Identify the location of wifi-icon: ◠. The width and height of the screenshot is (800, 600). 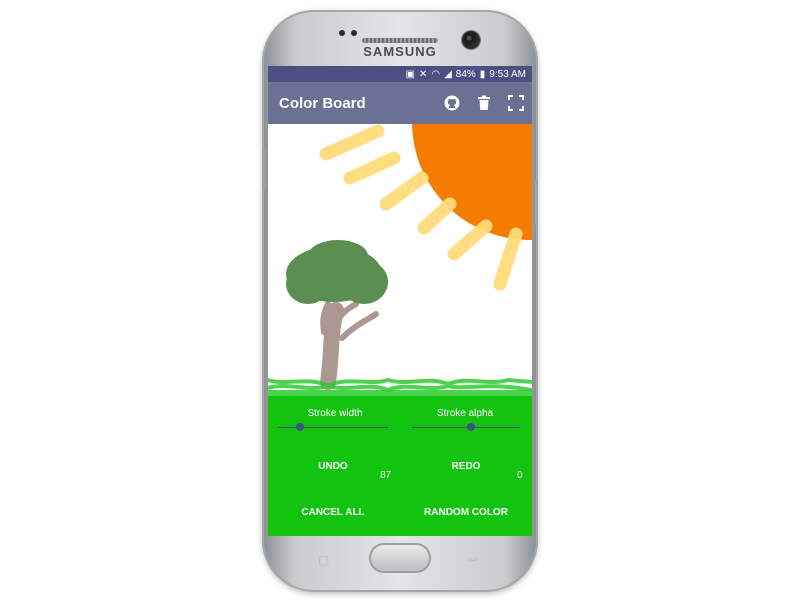
(436, 74).